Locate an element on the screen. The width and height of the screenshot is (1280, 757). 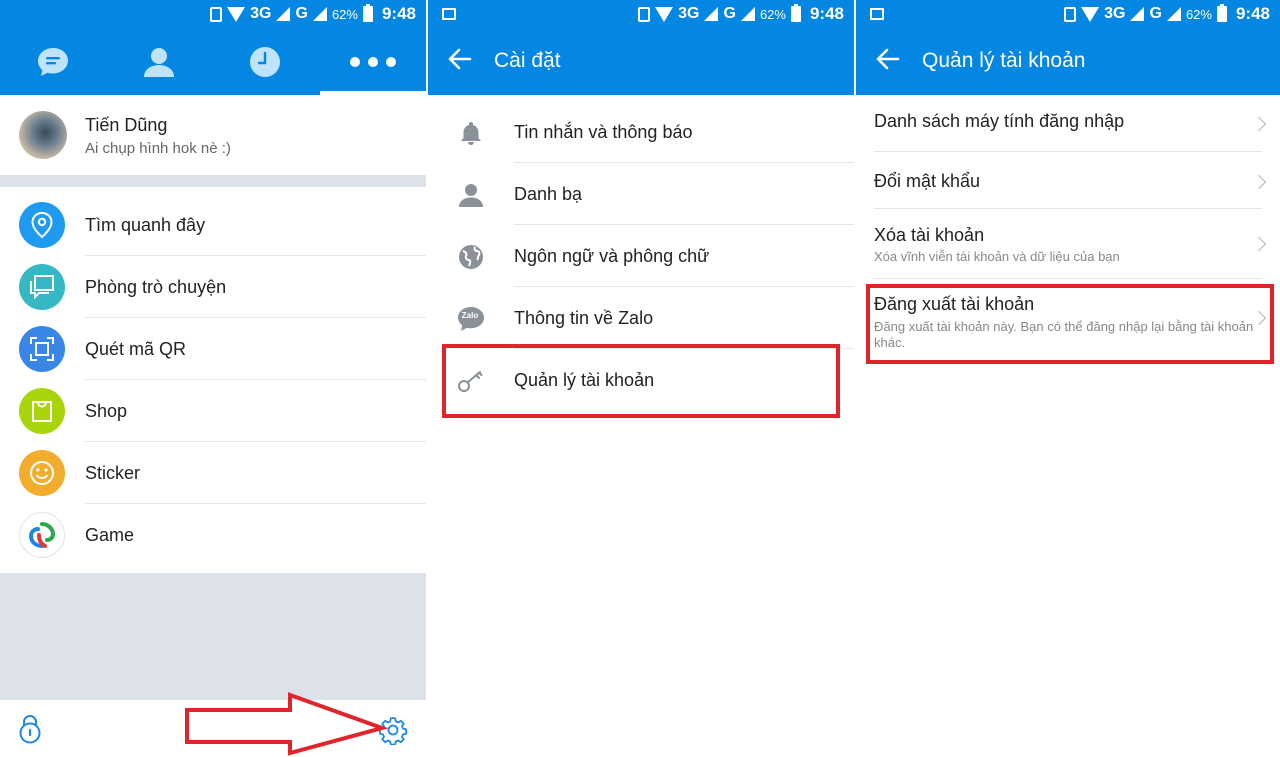
menu-item-sticker: Sticker is located at coordinates (213, 473).